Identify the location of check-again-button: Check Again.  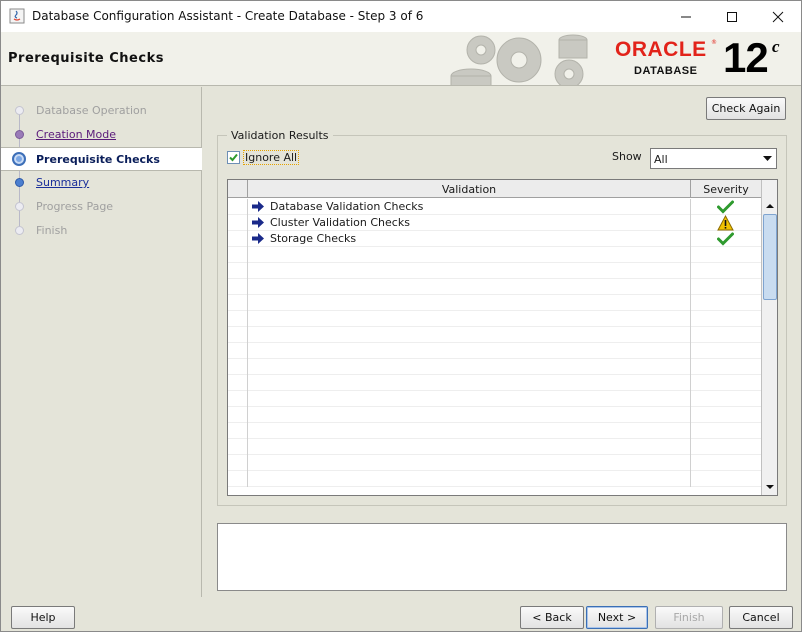
(746, 108).